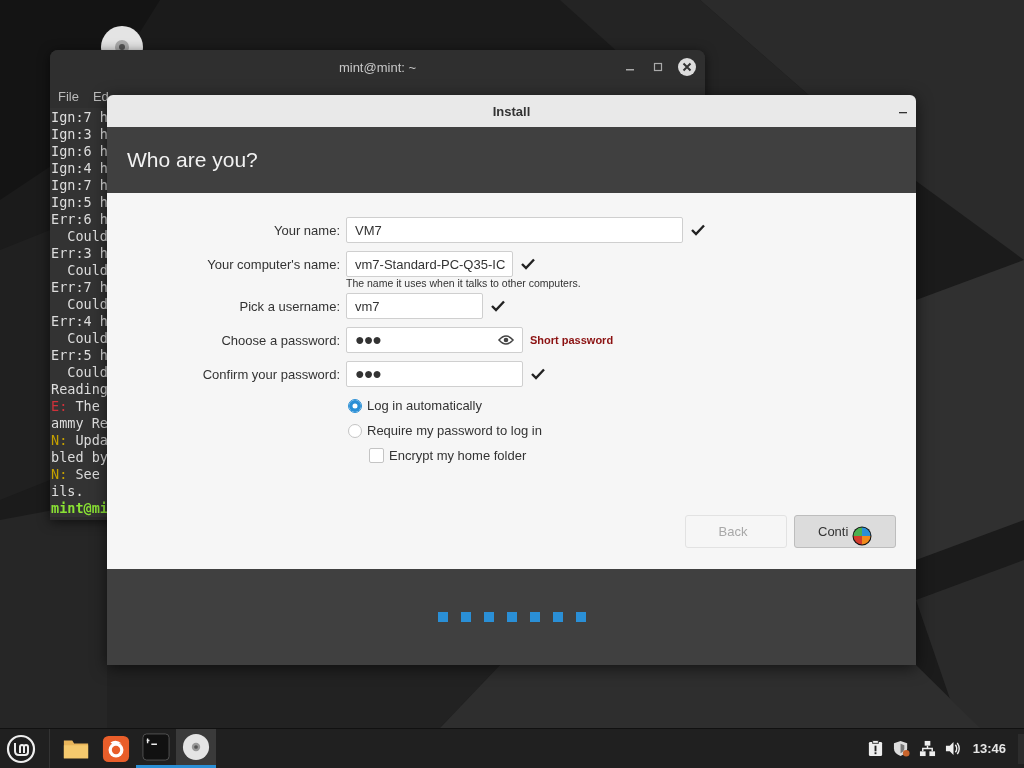 The image size is (1024, 768). I want to click on terminal-line: Ign:4 h, so click(79, 168).